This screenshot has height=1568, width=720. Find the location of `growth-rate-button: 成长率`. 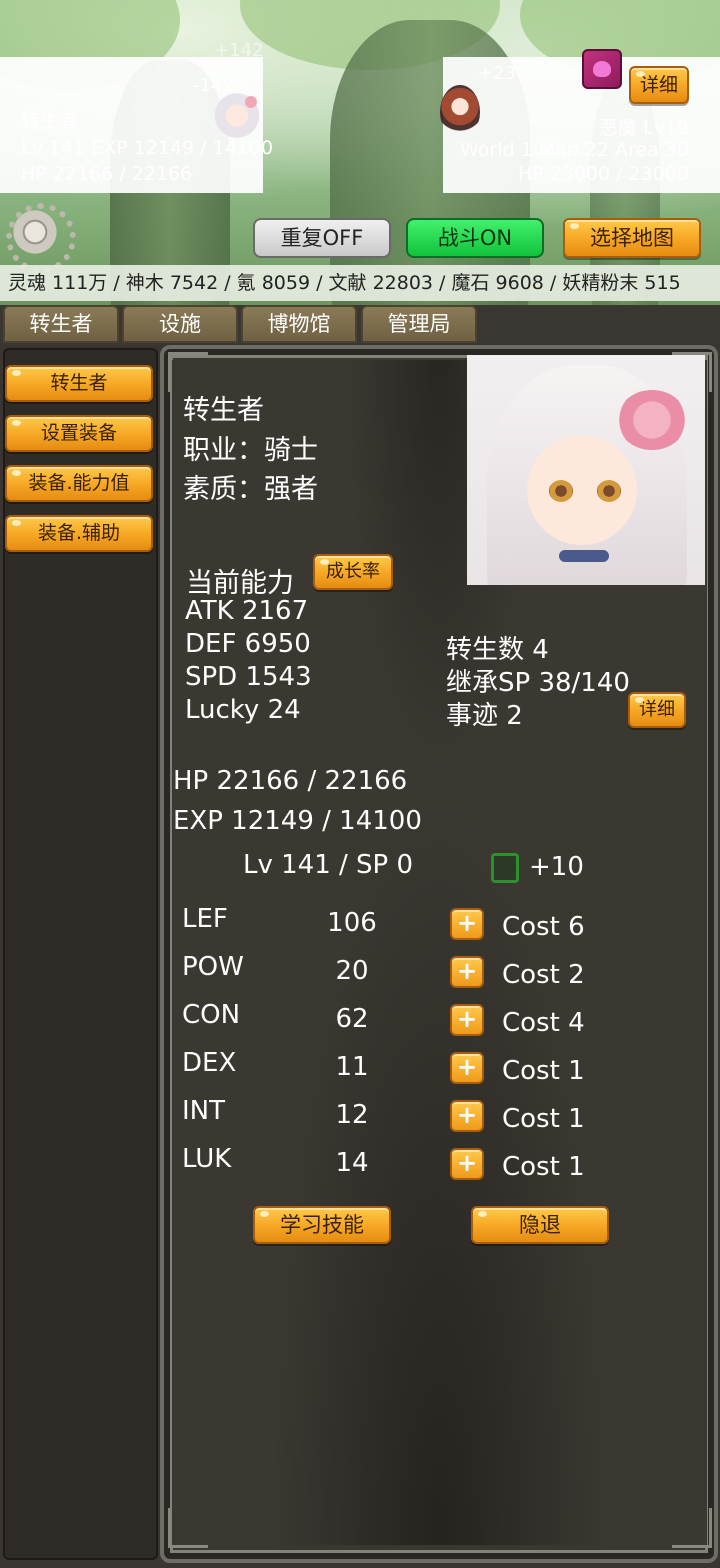

growth-rate-button: 成长率 is located at coordinates (353, 572).